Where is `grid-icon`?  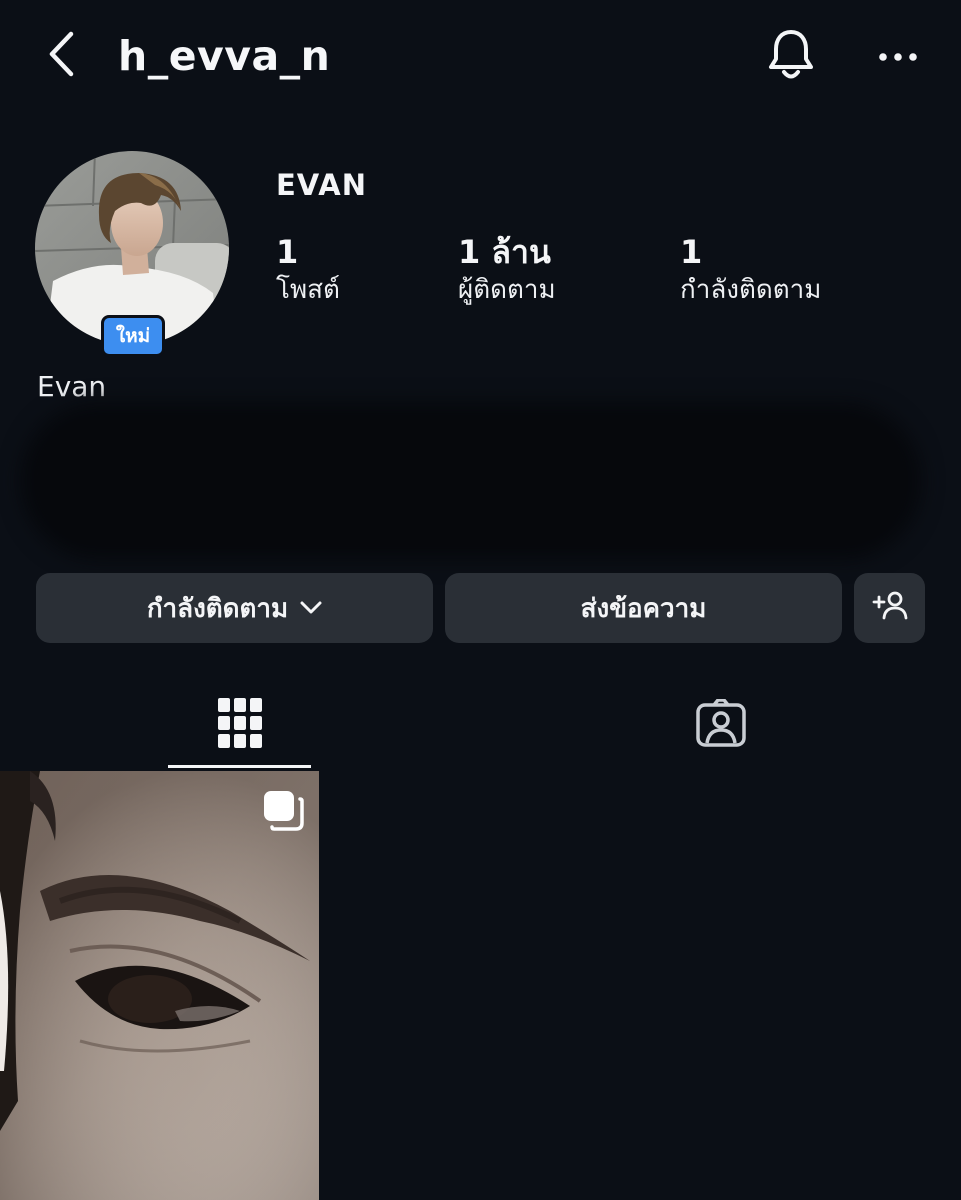
grid-icon is located at coordinates (239, 725).